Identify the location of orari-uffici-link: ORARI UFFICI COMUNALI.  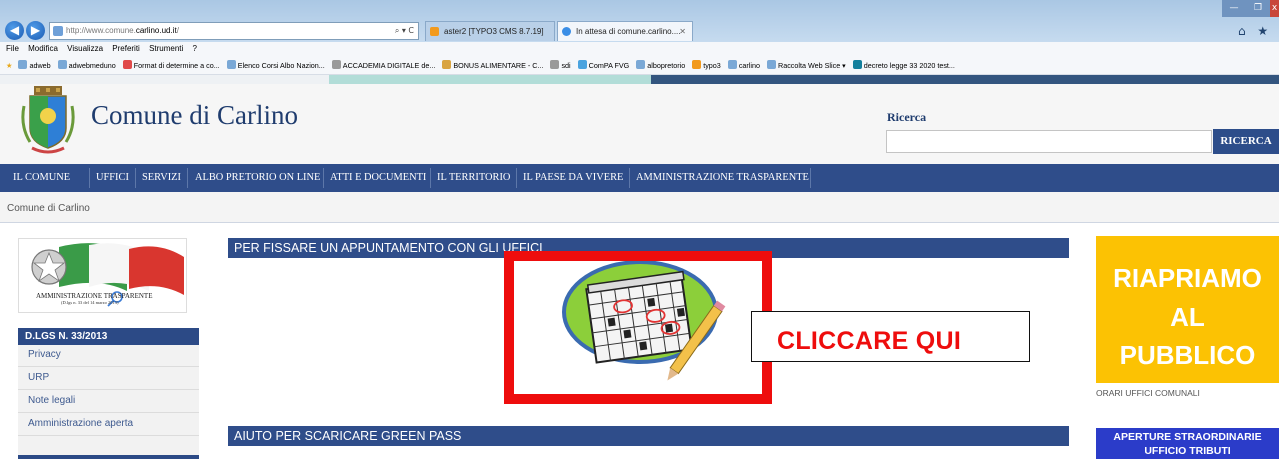
(1148, 393).